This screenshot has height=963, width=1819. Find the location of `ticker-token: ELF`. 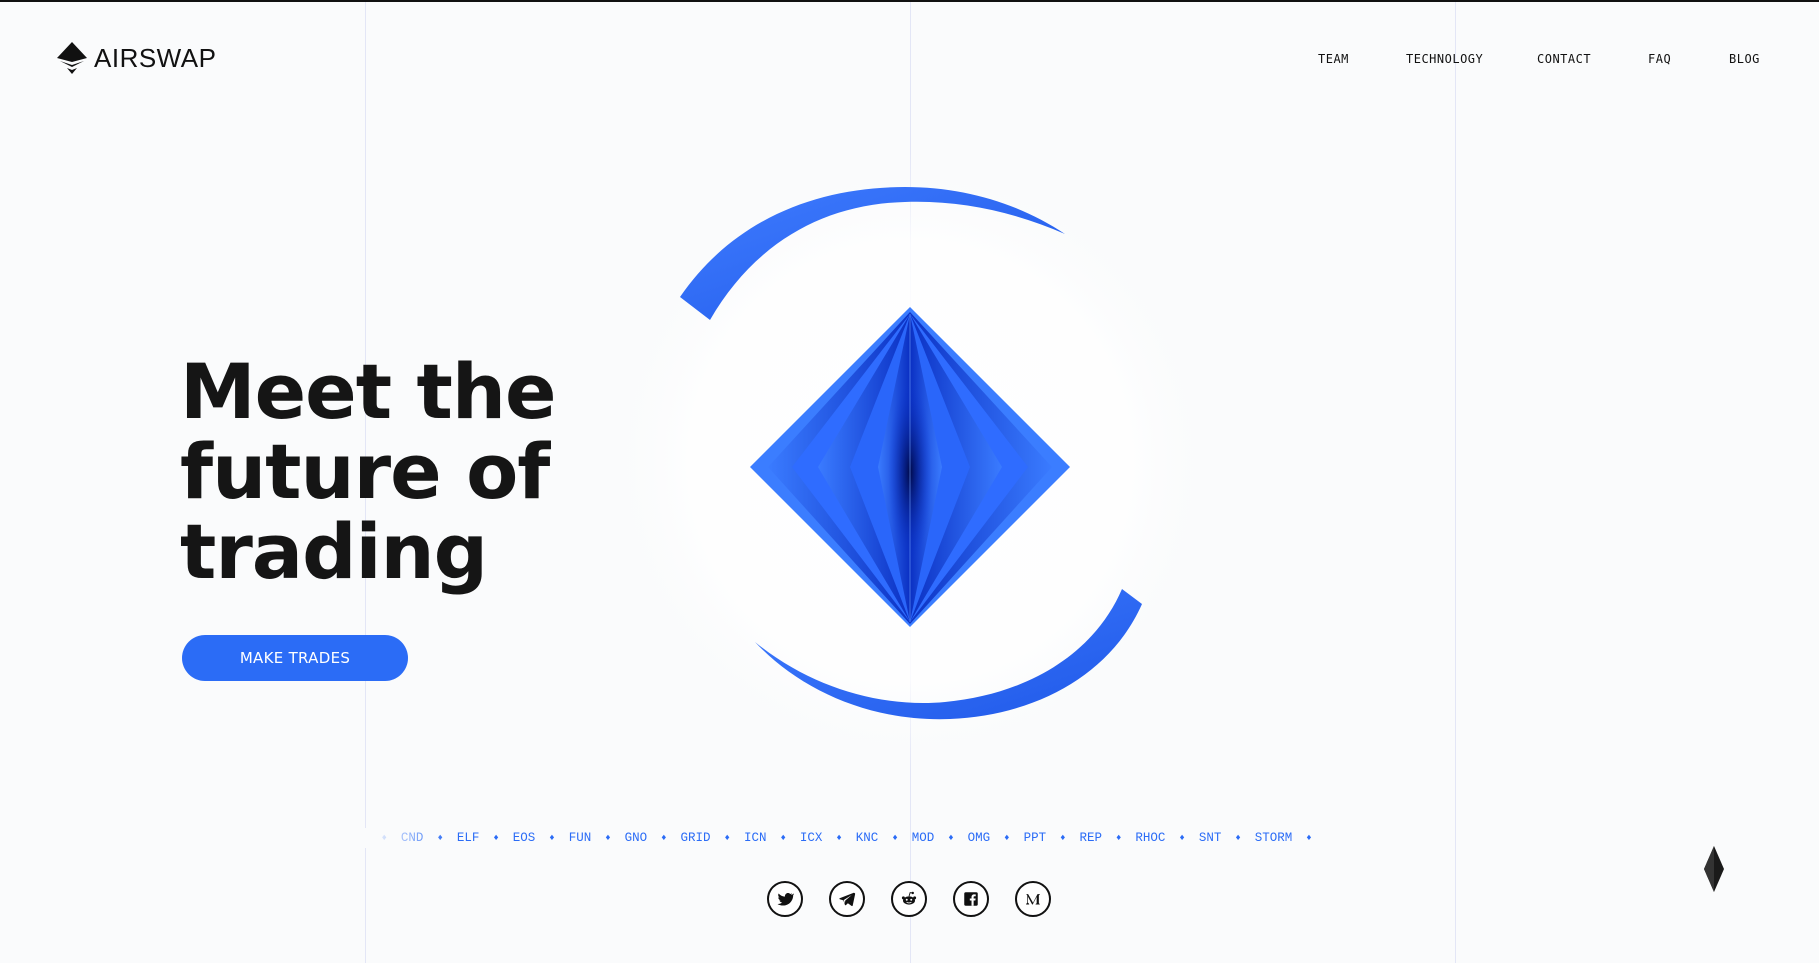

ticker-token: ELF is located at coordinates (468, 838).